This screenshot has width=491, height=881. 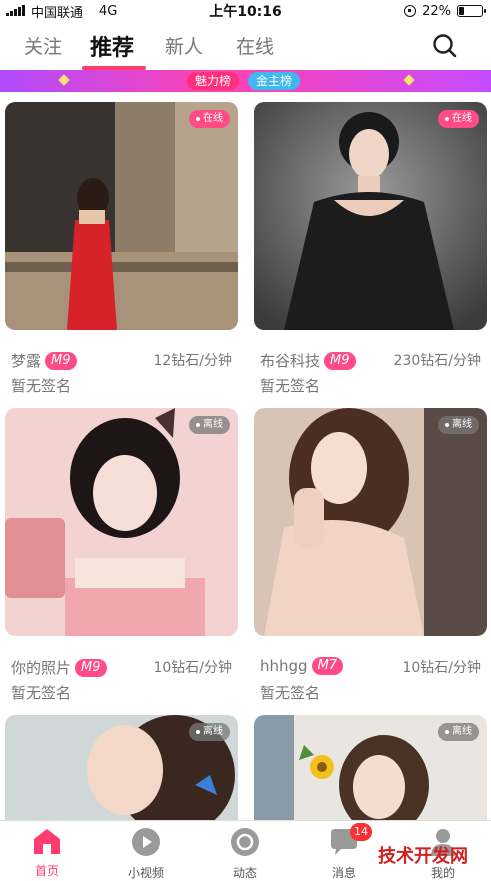 I want to click on user-name: 你的照片, so click(x=41, y=668).